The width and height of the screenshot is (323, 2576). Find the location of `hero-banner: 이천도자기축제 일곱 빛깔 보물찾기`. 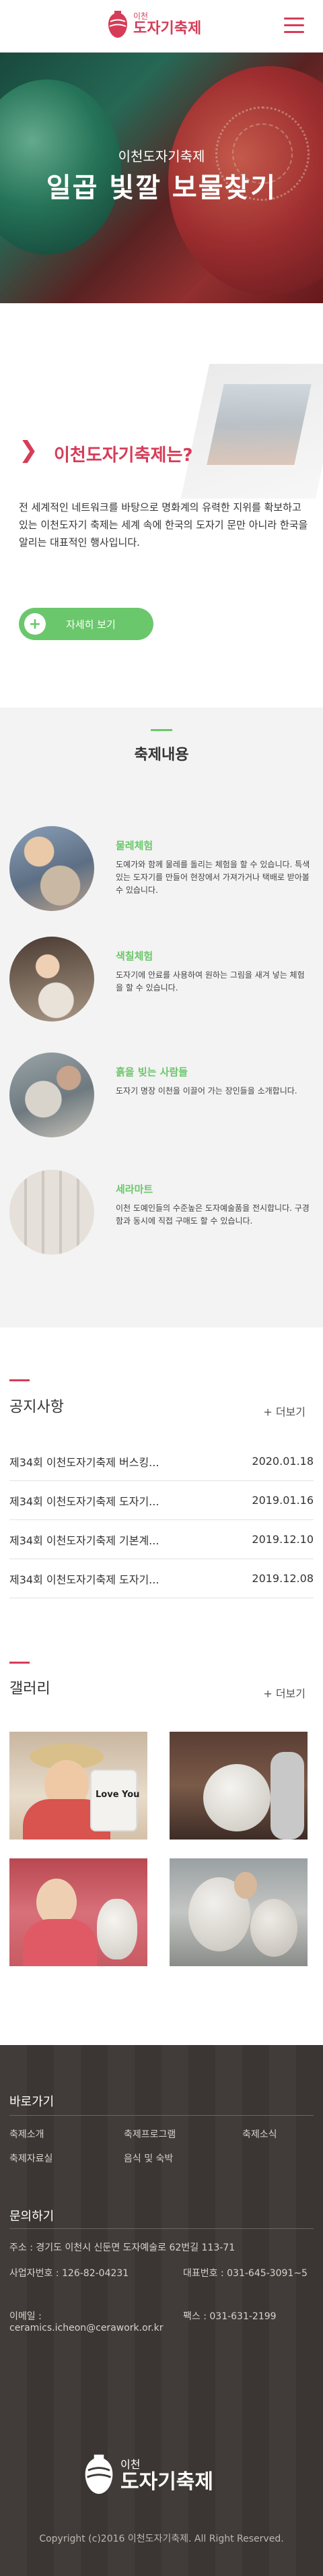

hero-banner: 이천도자기축제 일곱 빛깔 보물찾기 is located at coordinates (161, 178).